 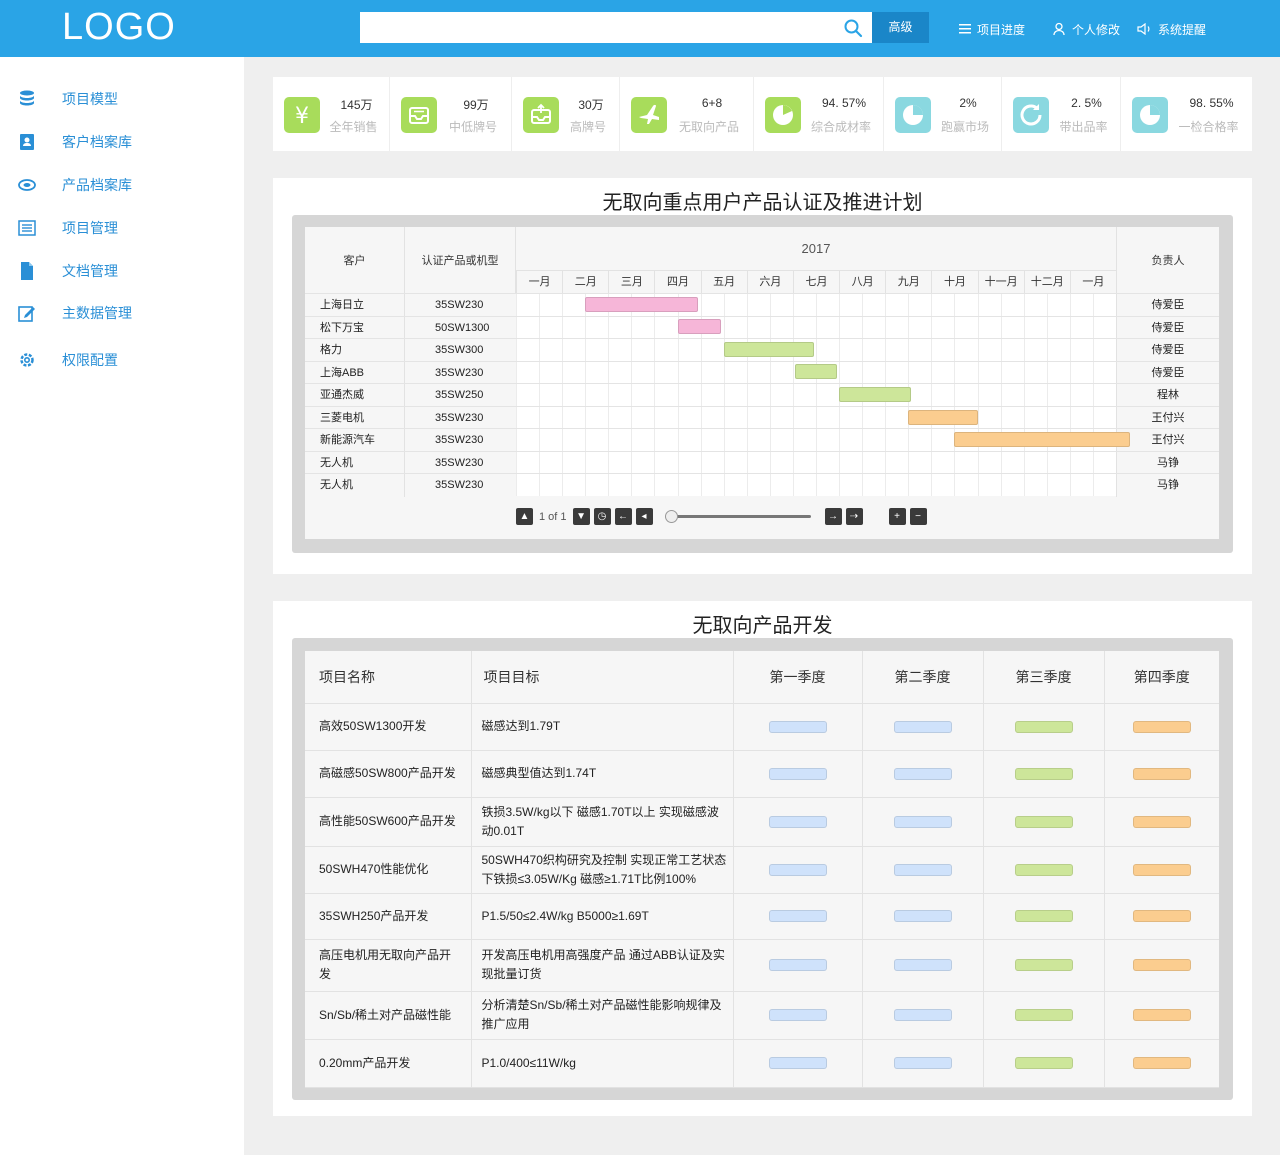 What do you see at coordinates (355, 260) in the screenshot?
I see `gantt-header-customer: 客户` at bounding box center [355, 260].